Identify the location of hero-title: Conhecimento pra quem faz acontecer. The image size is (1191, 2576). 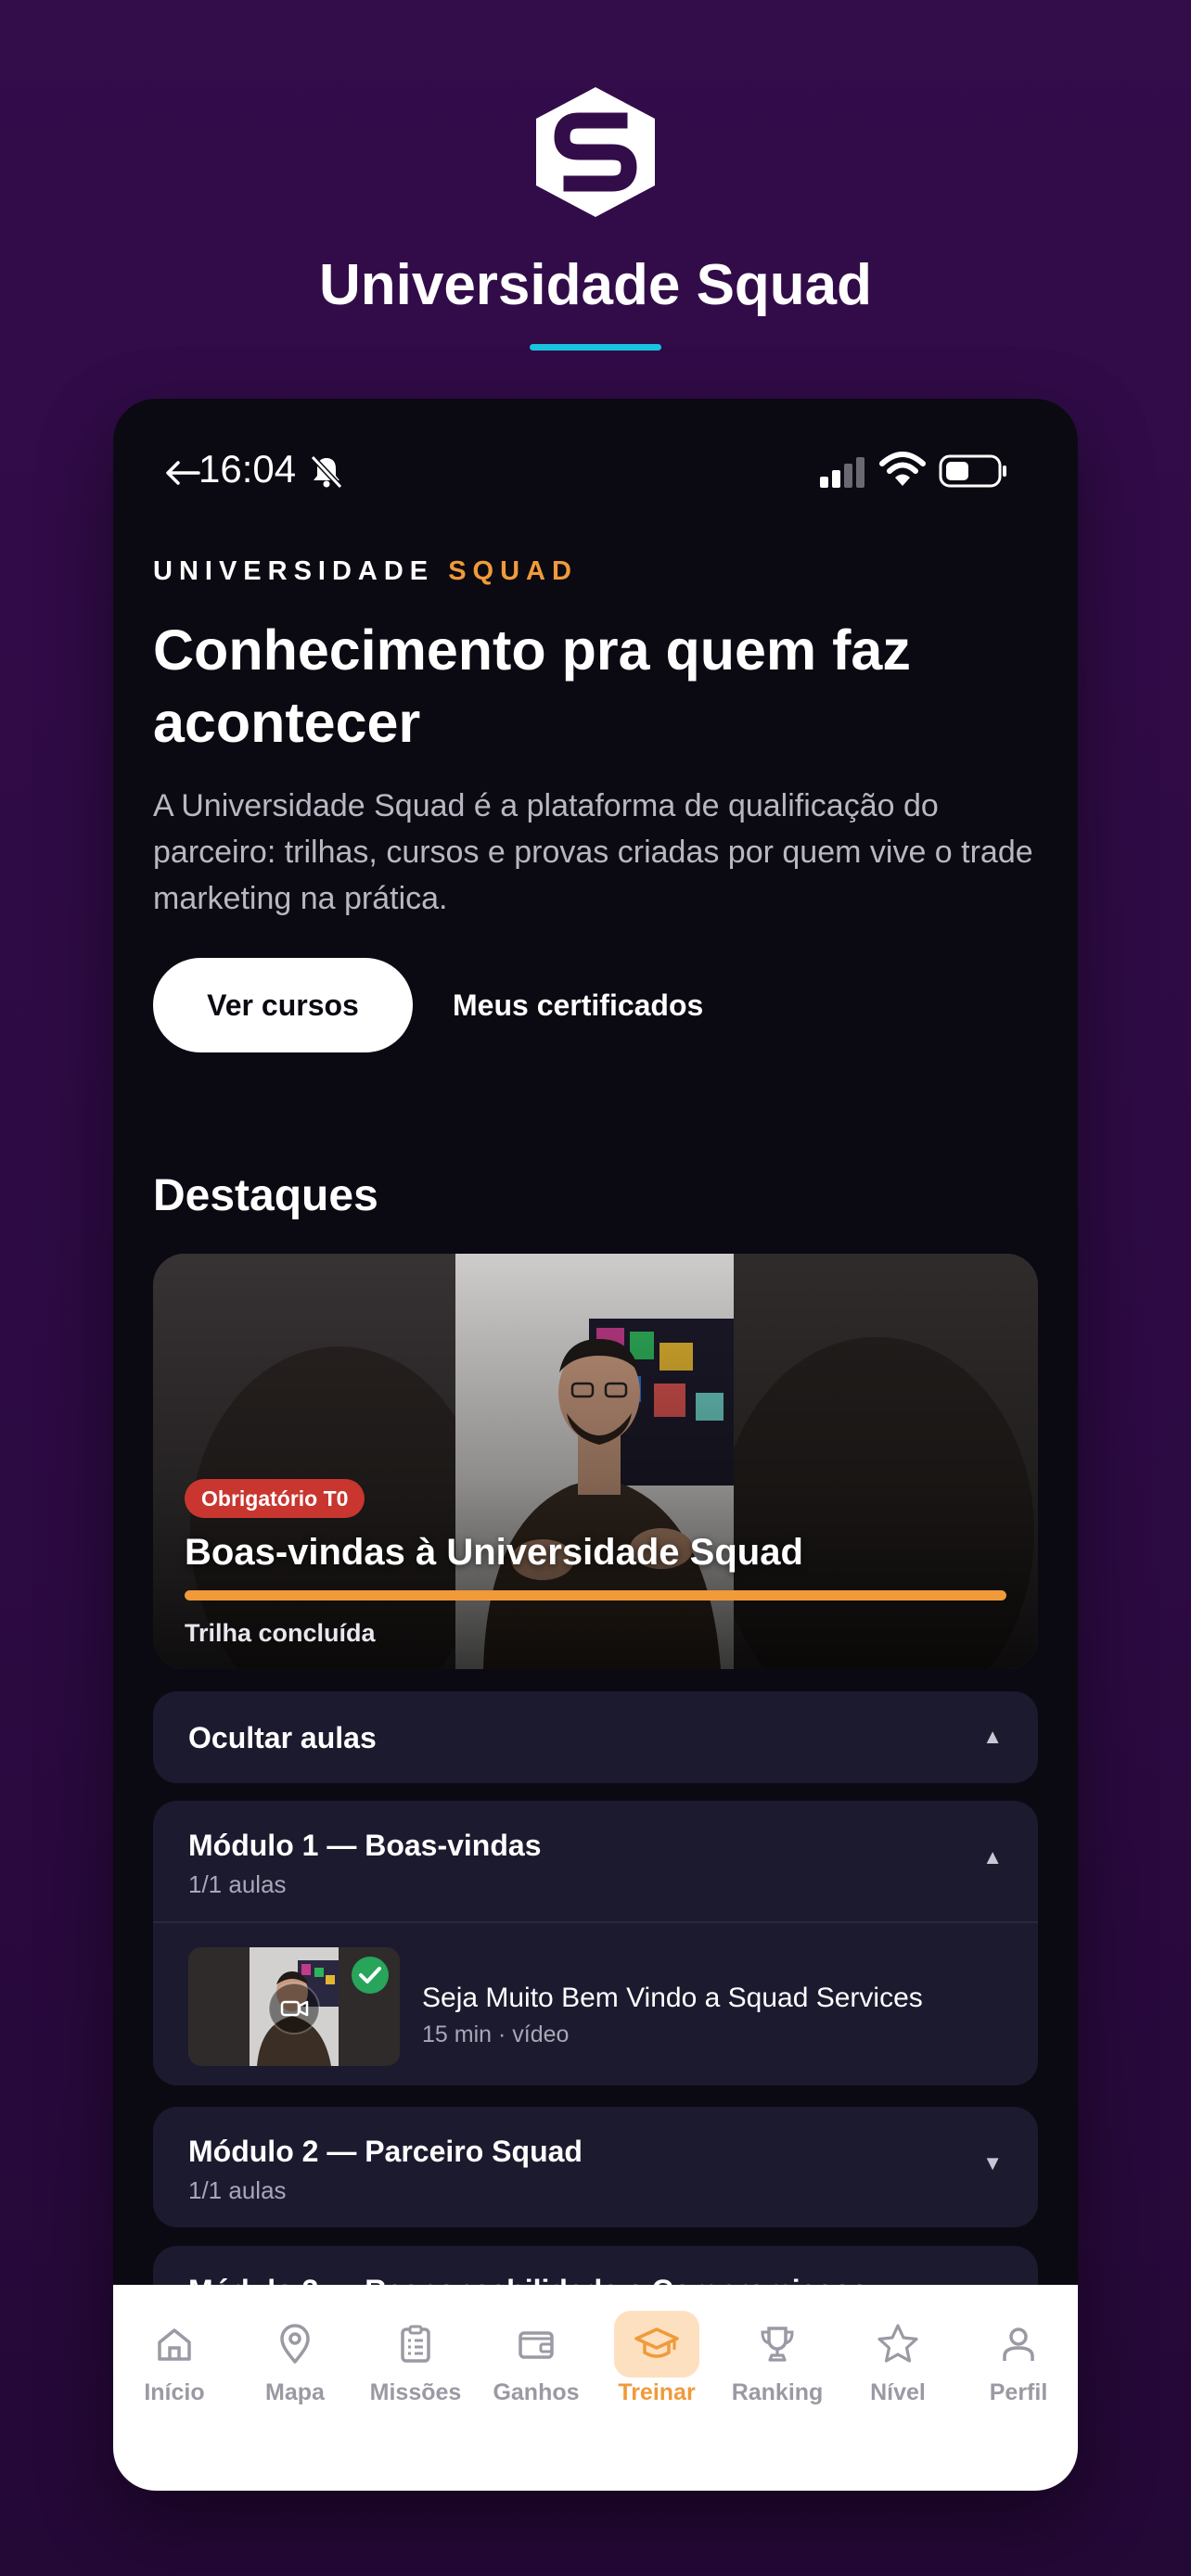
(532, 686).